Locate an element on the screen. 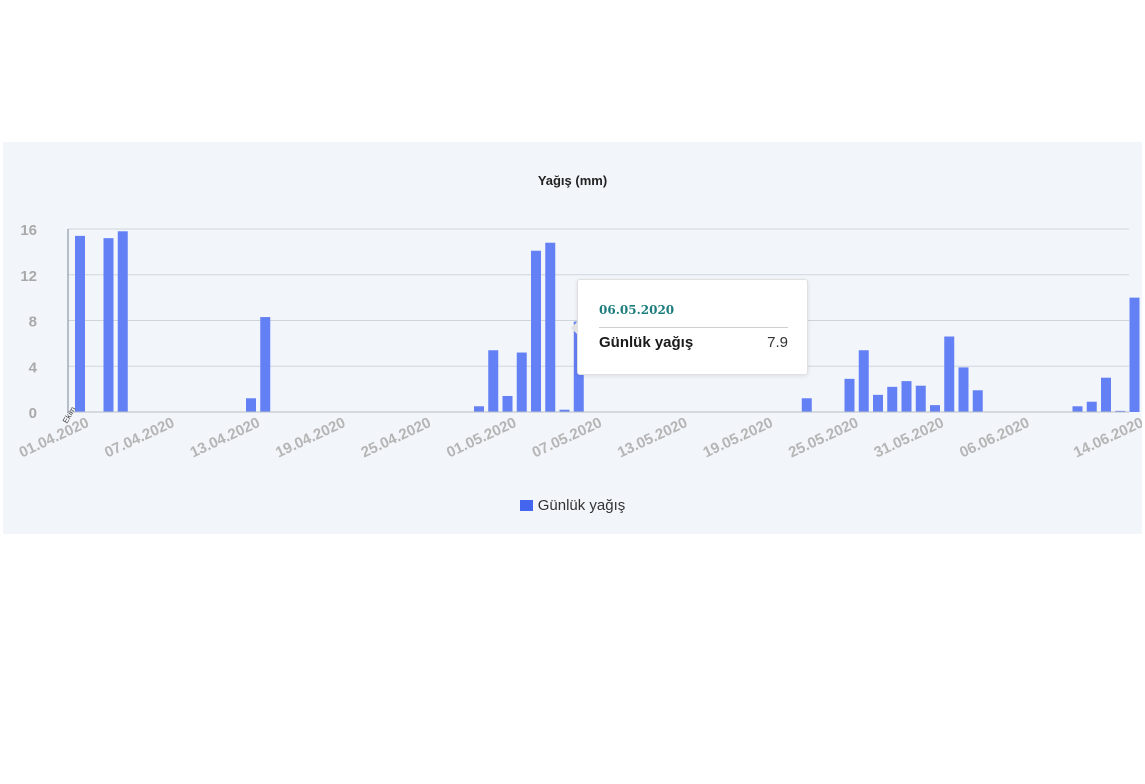  x-tick-label: 01.05.2020 is located at coordinates (481, 437).